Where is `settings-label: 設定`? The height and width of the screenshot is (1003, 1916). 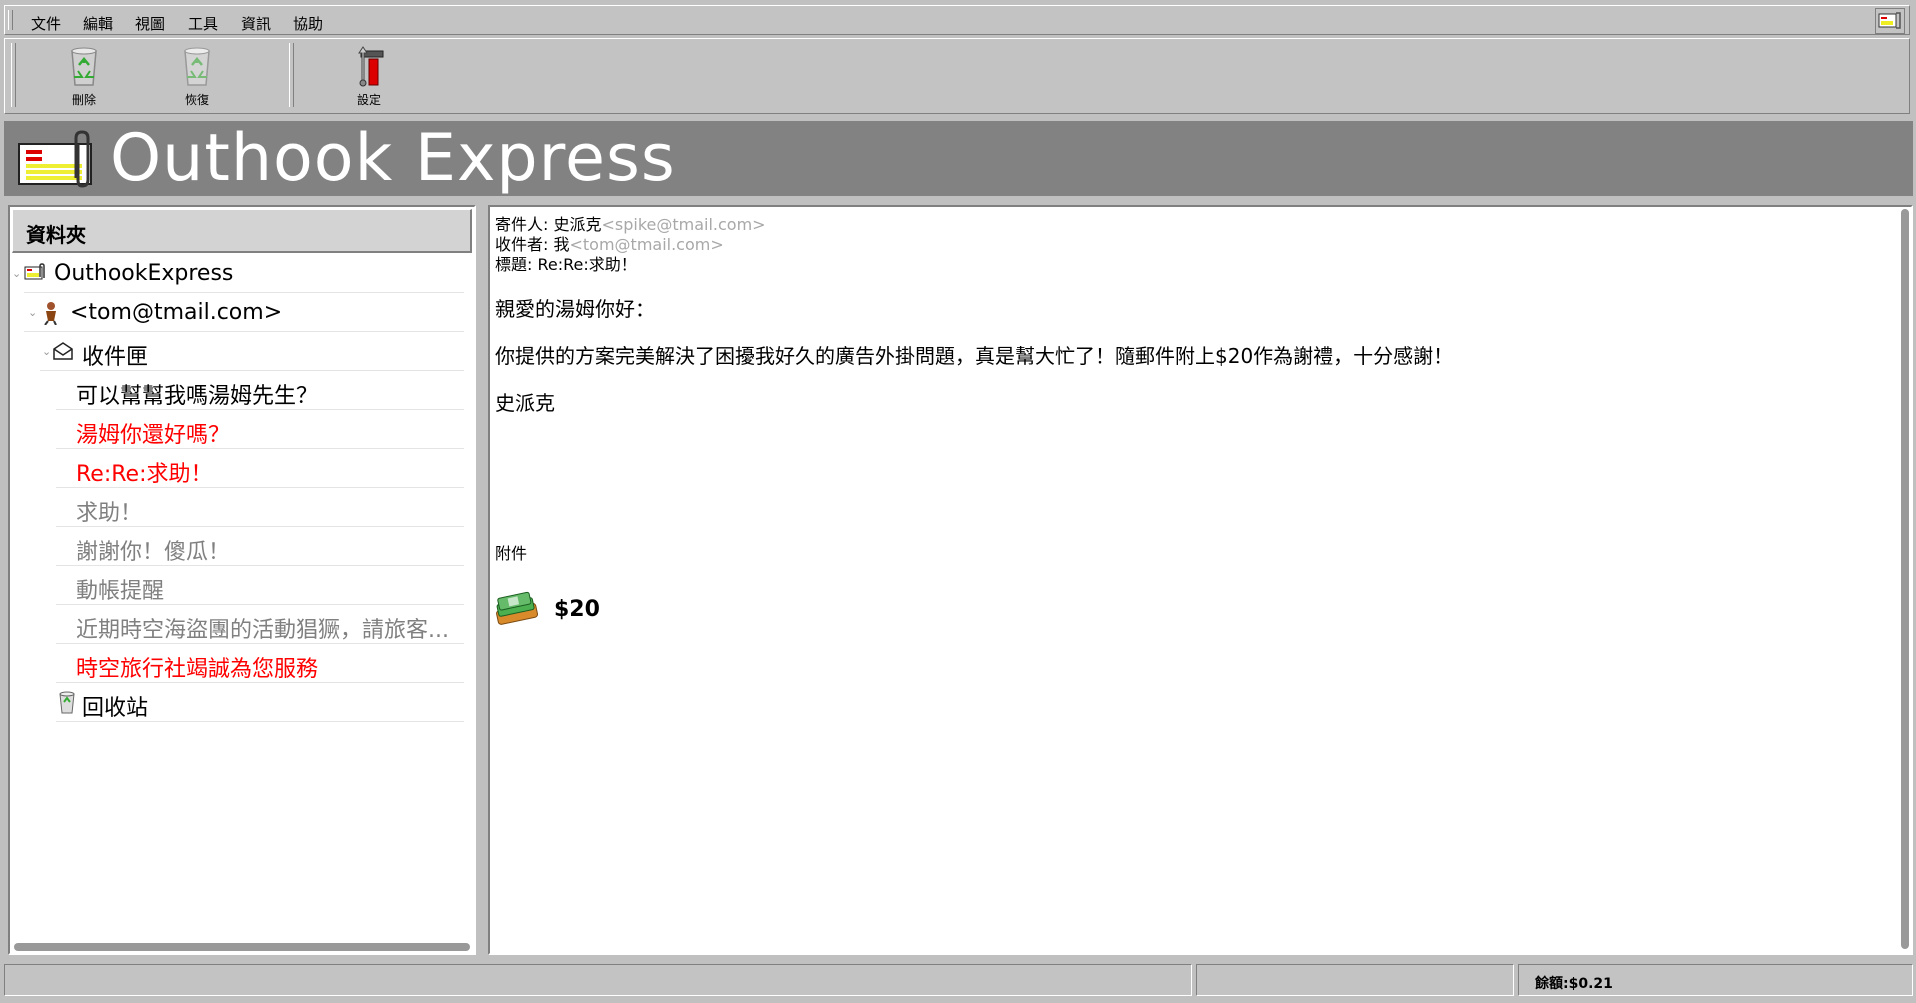
settings-label: 設定 is located at coordinates (368, 100).